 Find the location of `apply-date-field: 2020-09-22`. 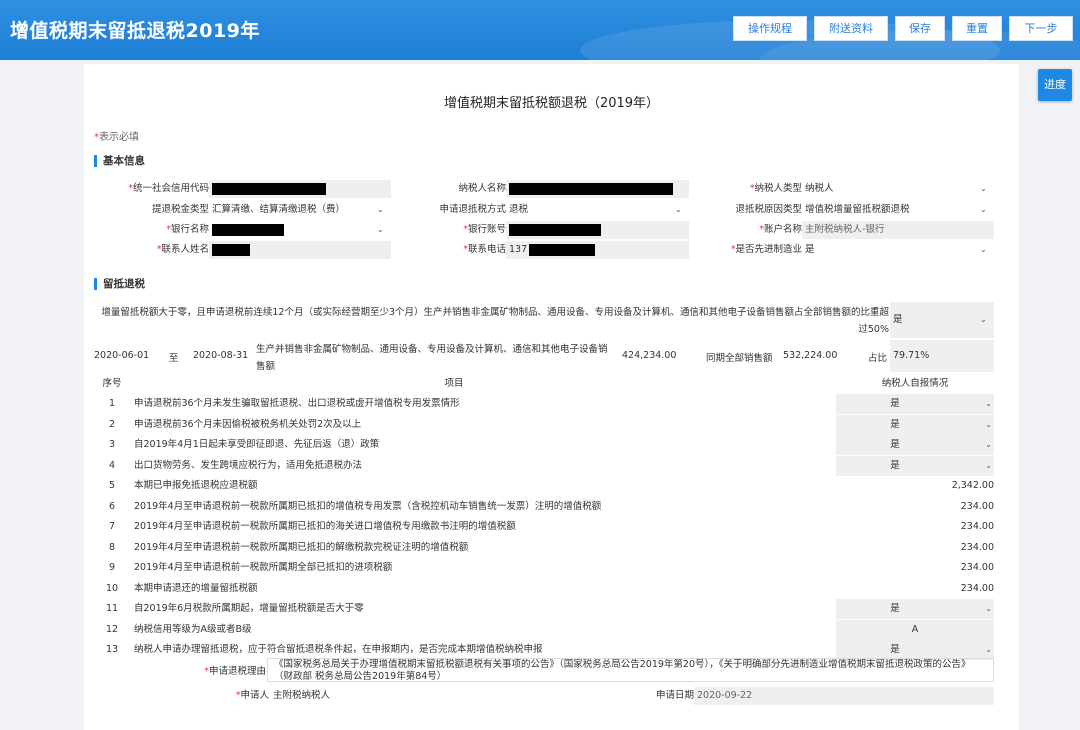

apply-date-field: 2020-09-22 is located at coordinates (844, 696).